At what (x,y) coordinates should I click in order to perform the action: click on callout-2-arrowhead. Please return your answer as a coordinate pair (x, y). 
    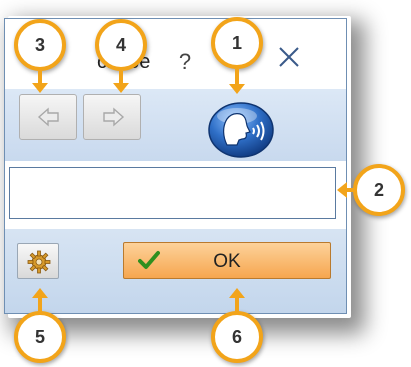
    Looking at the image, I should click on (342, 190).